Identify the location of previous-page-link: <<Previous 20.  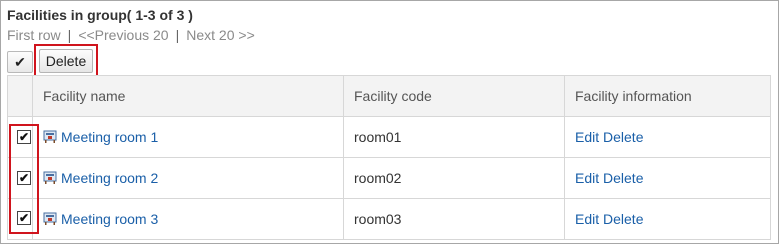
(123, 35).